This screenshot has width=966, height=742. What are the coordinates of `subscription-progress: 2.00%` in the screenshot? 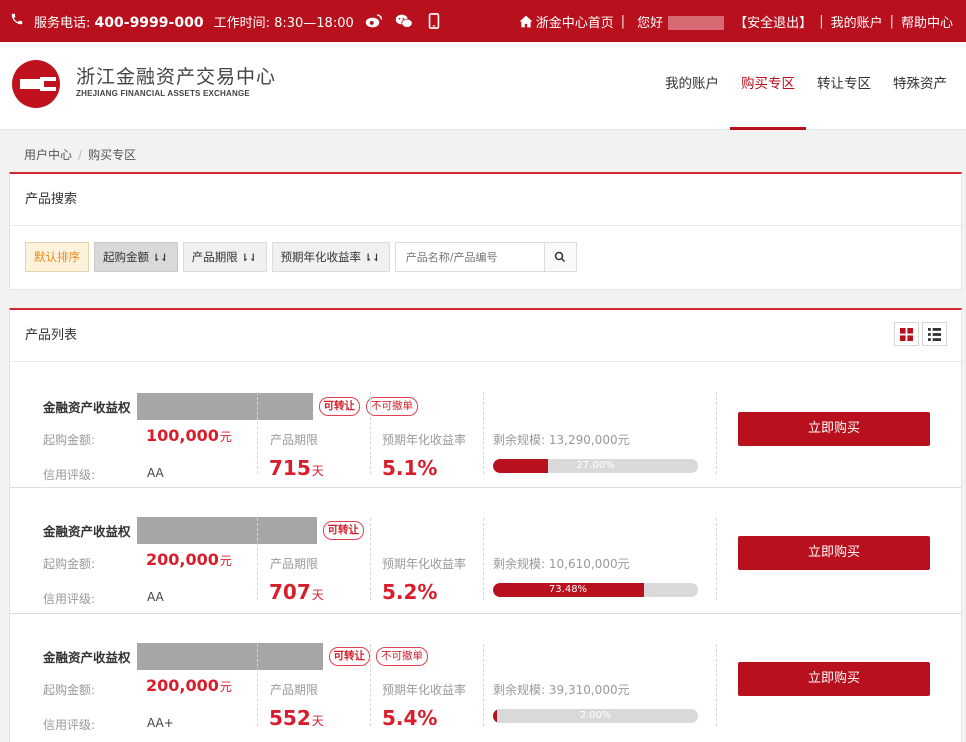 It's located at (595, 716).